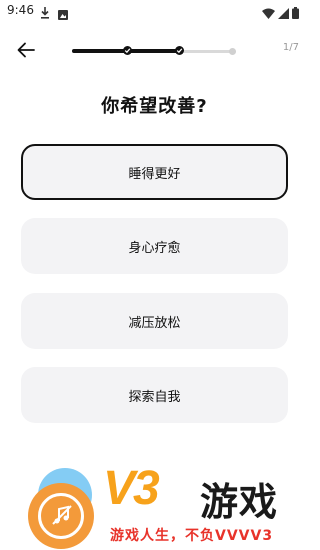 The width and height of the screenshot is (320, 550). I want to click on option-label: 减压放松, so click(154, 323).